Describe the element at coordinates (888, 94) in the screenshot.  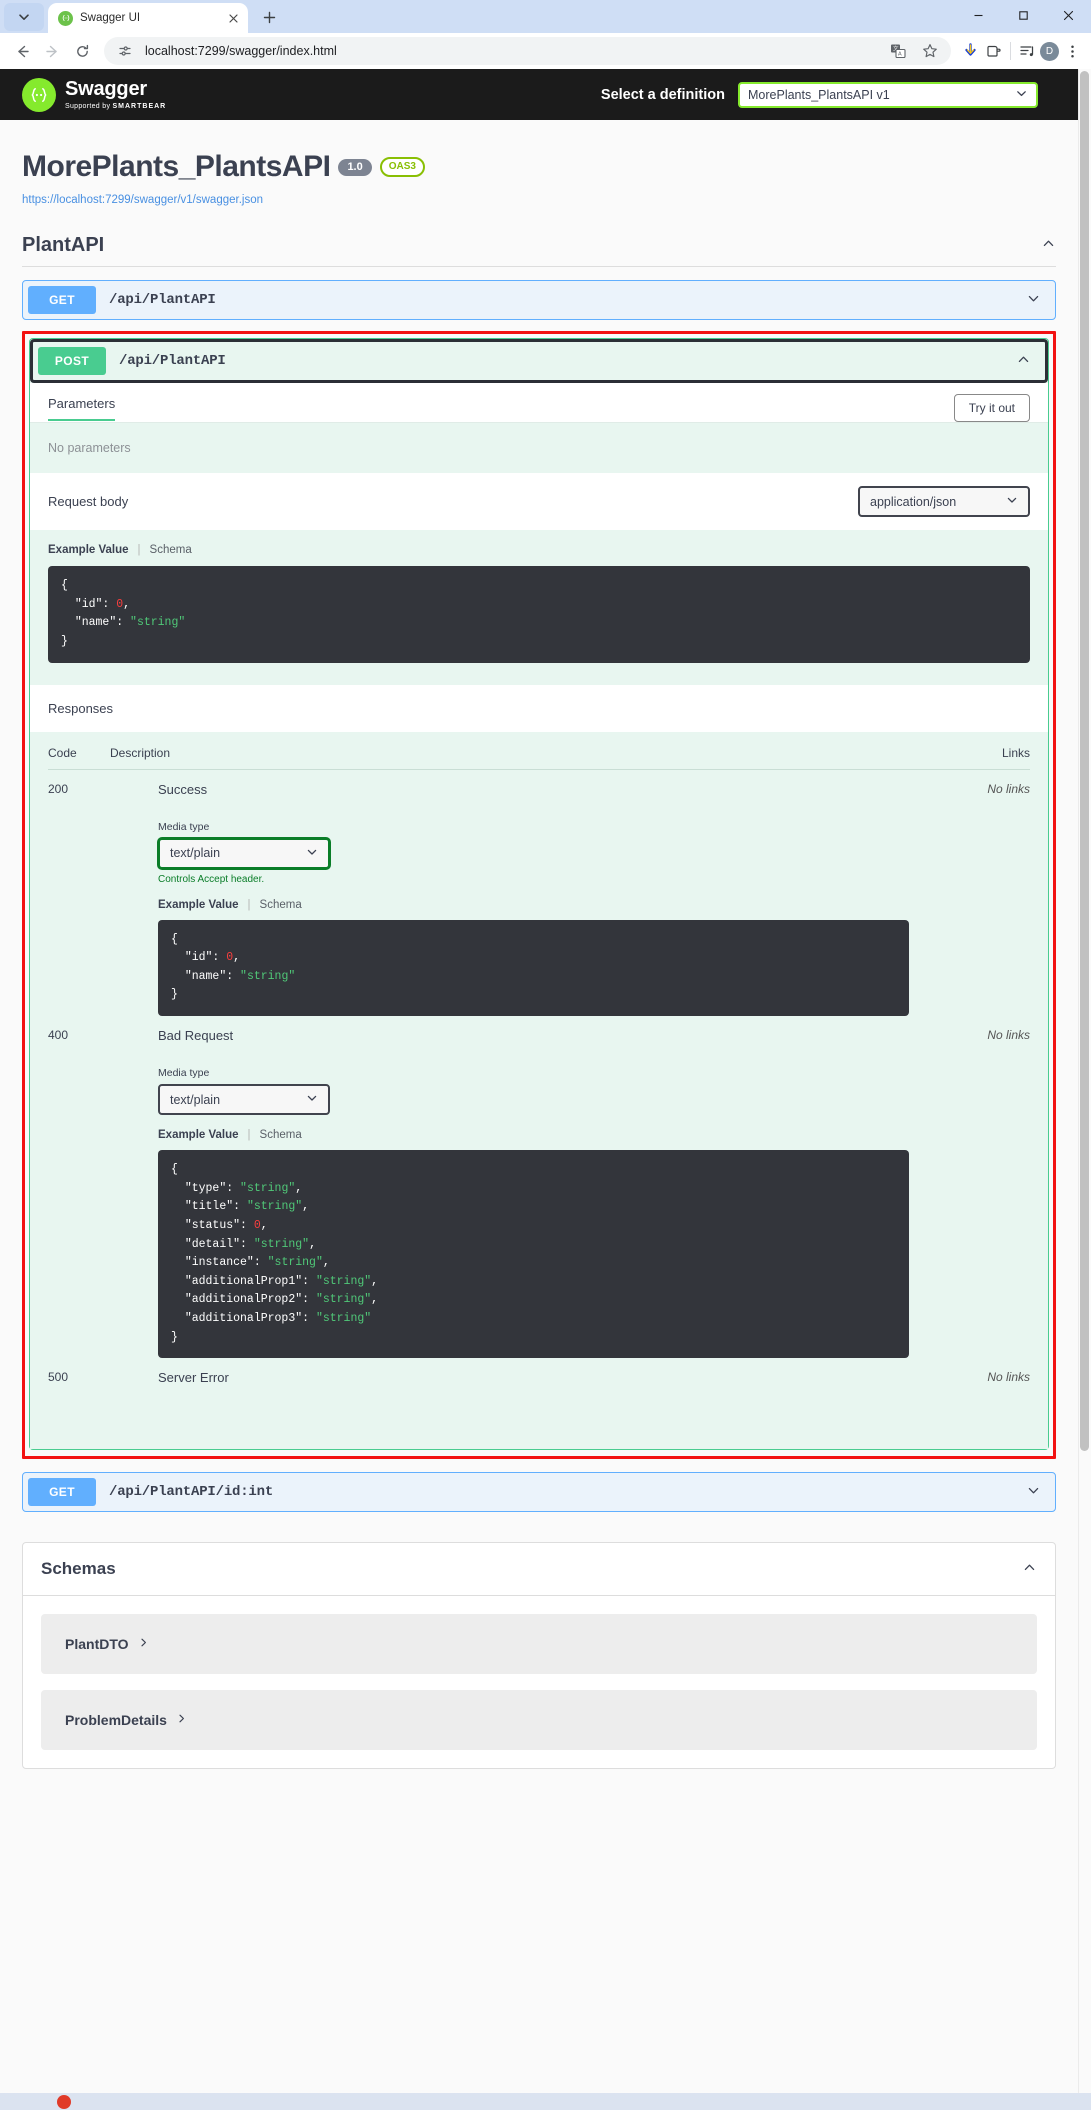
I see `definition-select: MorePlants_PlantsAPI v1` at that location.